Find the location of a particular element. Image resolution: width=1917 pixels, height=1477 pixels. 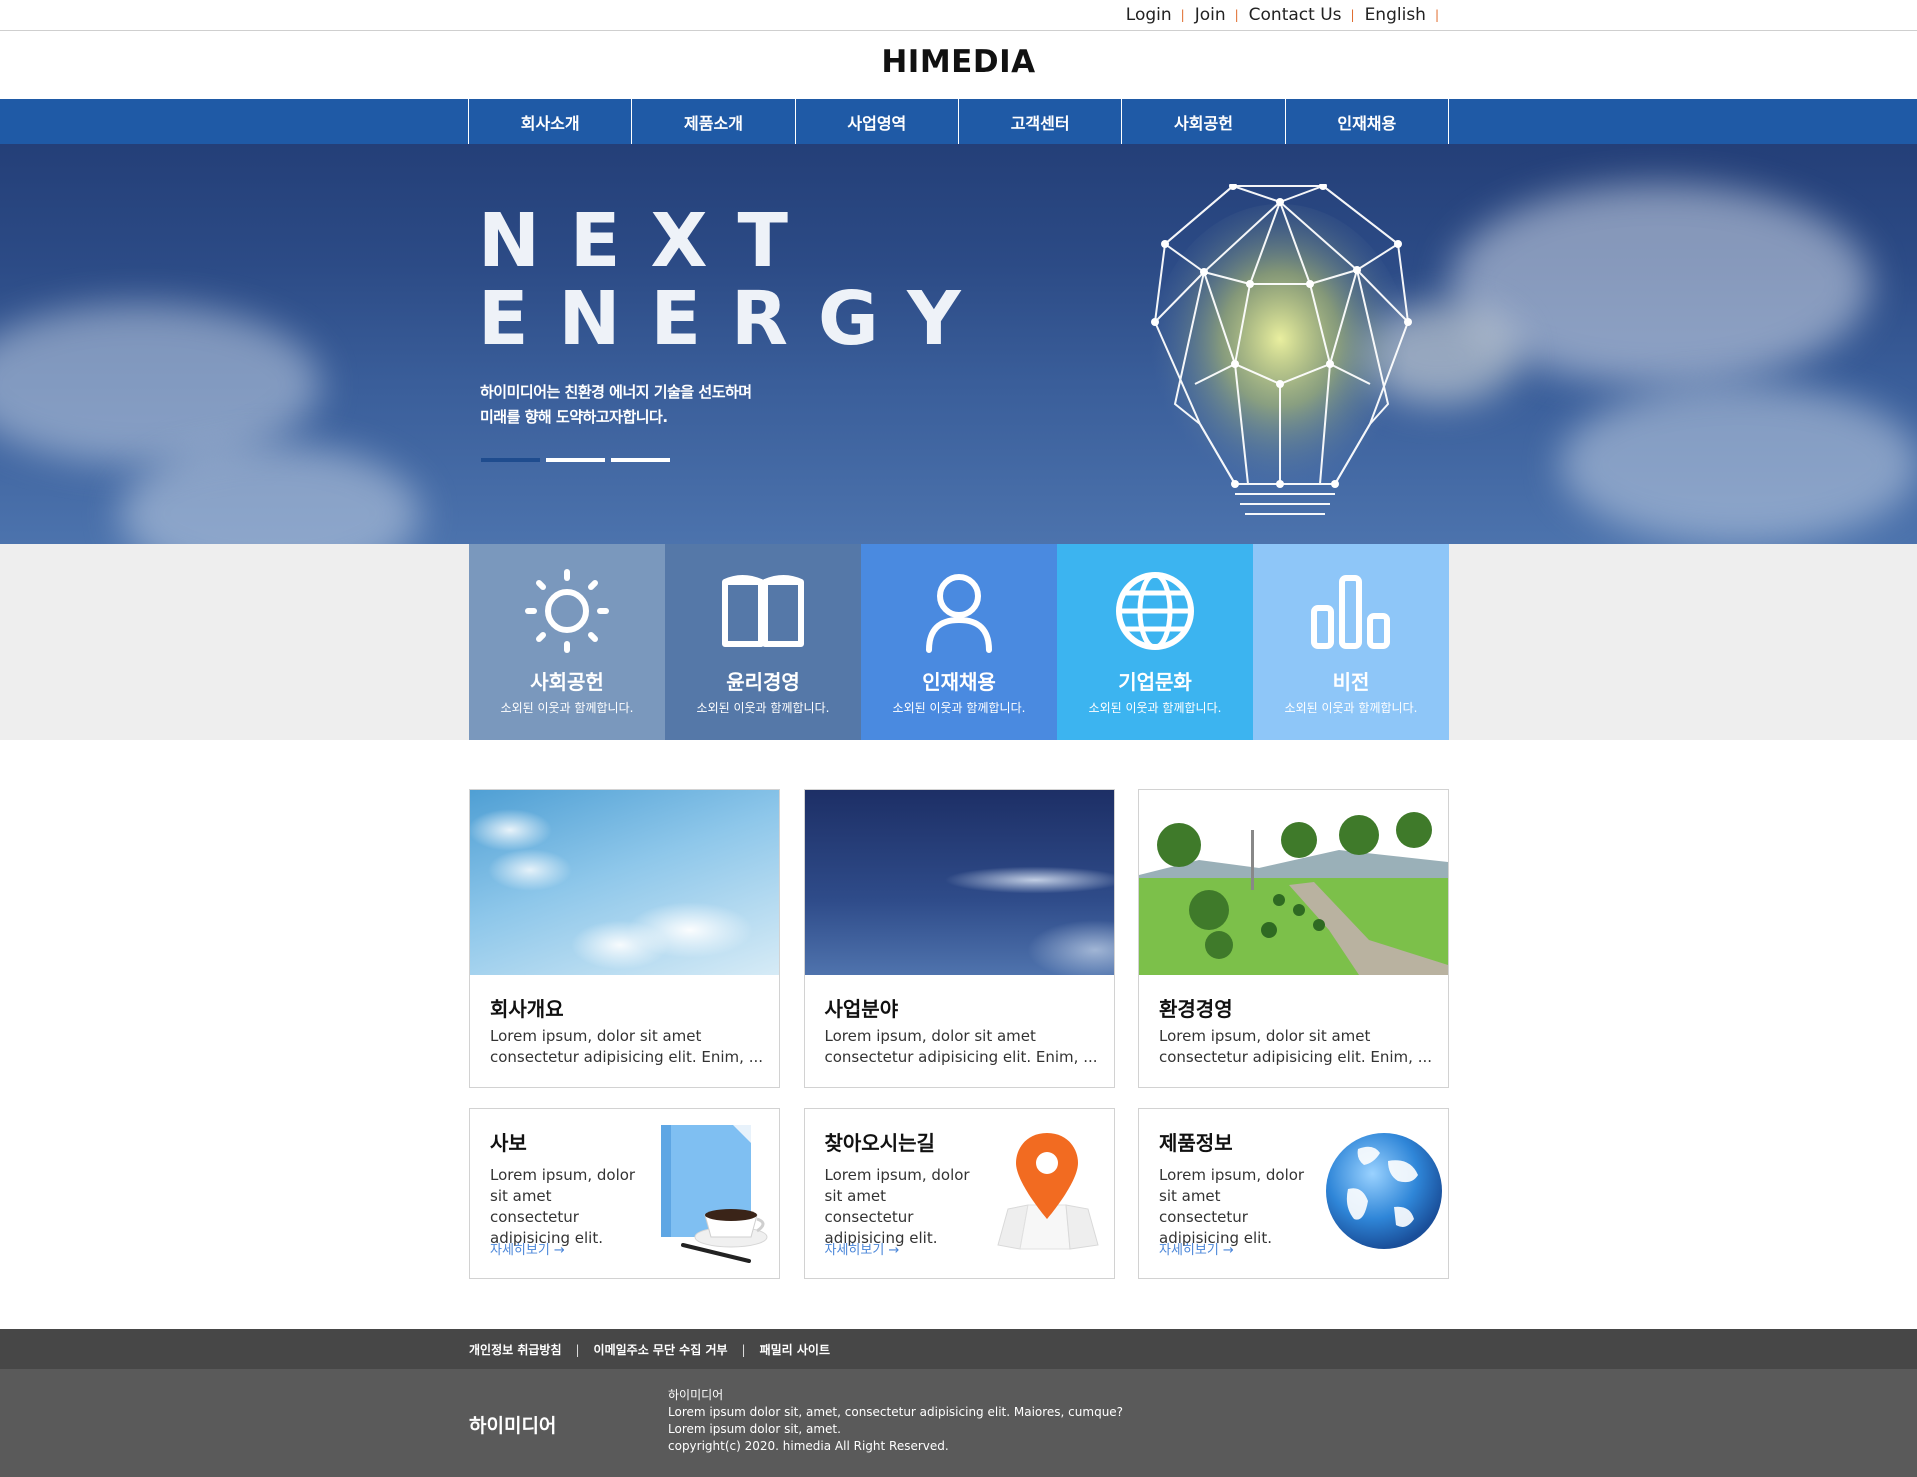

quick-item-vision: 비전 소외된 이웃과 함께합니다. is located at coordinates (1351, 642).